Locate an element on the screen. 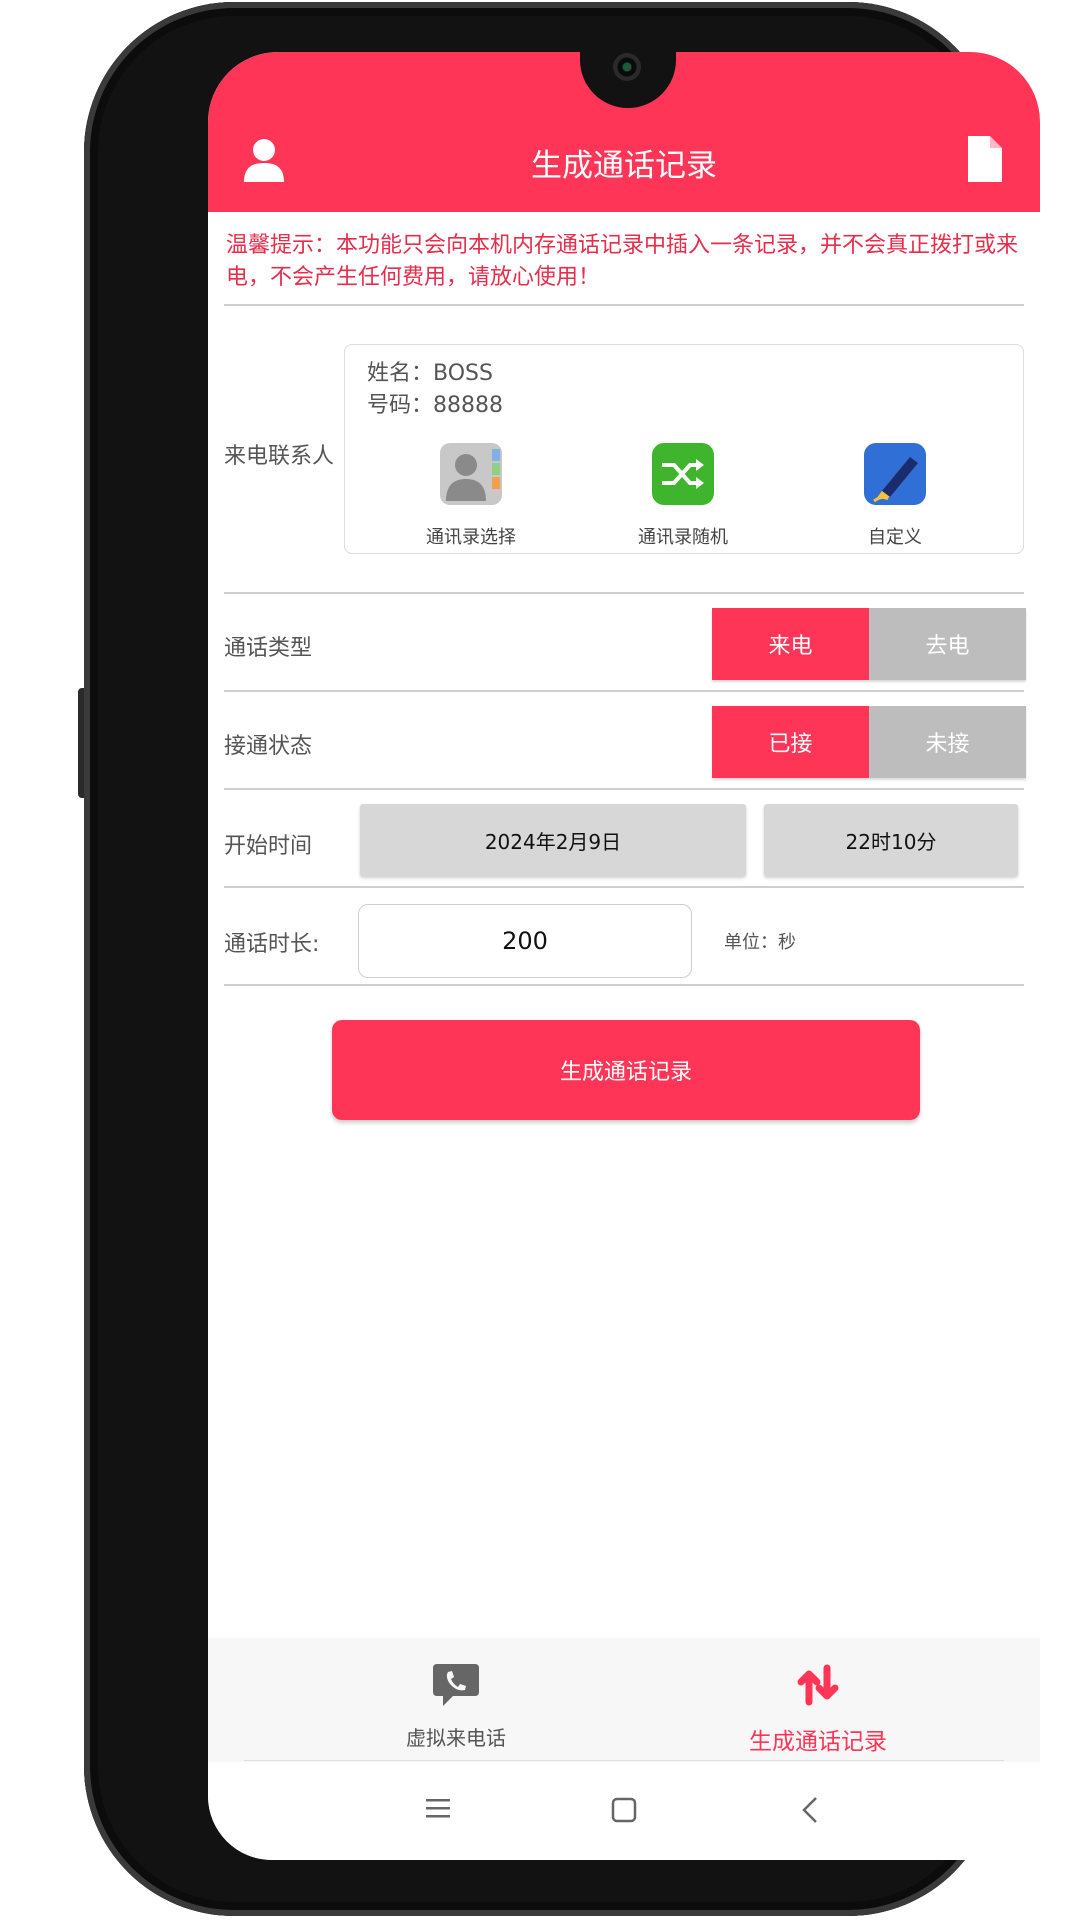 The width and height of the screenshot is (1080, 1920). menu-icon is located at coordinates (438, 1808).